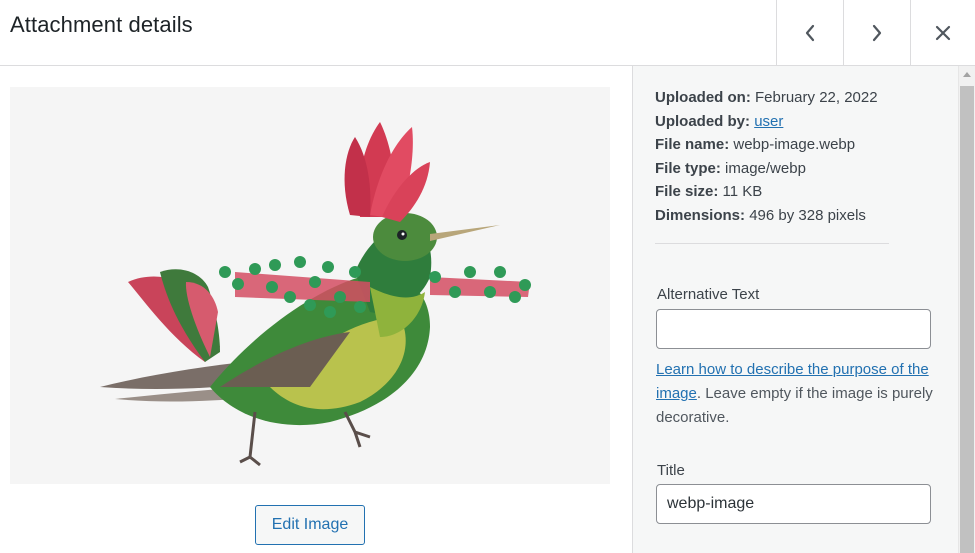  Describe the element at coordinates (671, 470) in the screenshot. I see `title-label: Title` at that location.